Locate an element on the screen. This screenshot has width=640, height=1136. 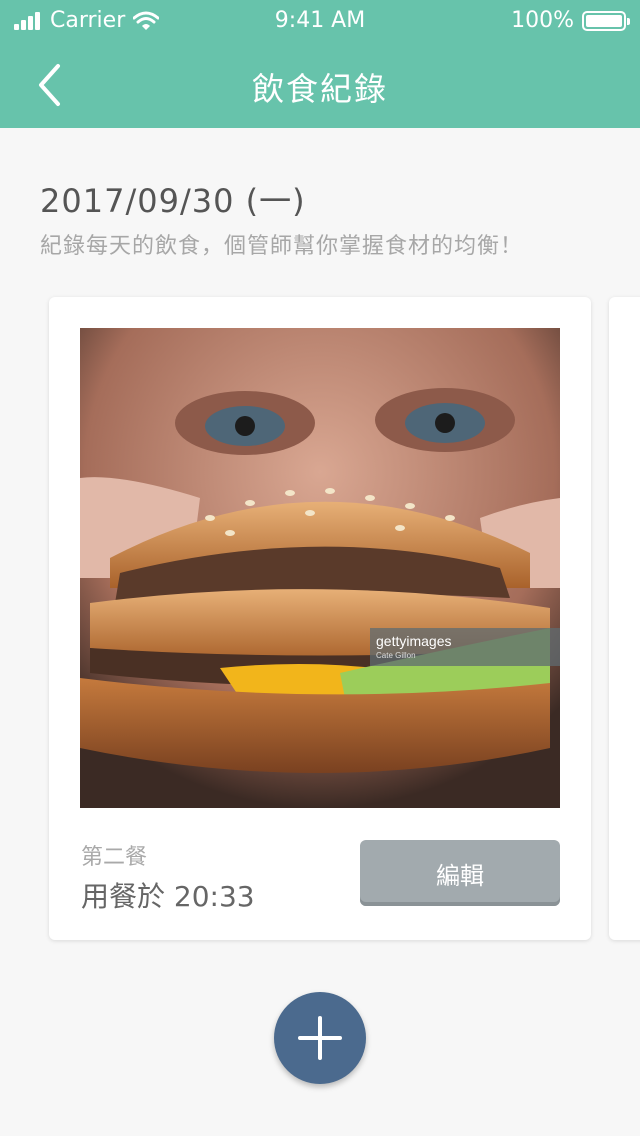
battery-icon is located at coordinates (606, 20).